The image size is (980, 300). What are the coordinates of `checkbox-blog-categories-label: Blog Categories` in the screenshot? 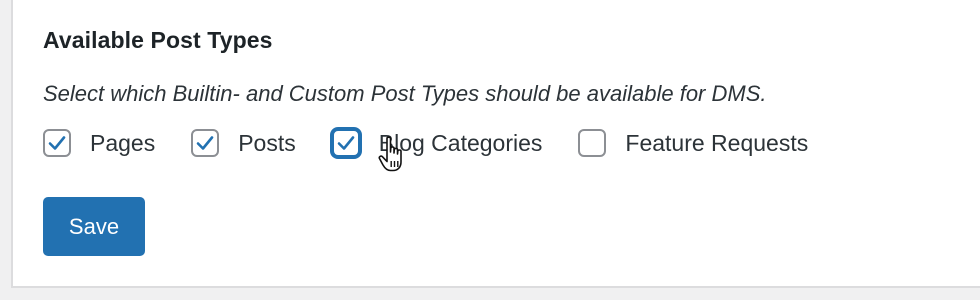 It's located at (460, 142).